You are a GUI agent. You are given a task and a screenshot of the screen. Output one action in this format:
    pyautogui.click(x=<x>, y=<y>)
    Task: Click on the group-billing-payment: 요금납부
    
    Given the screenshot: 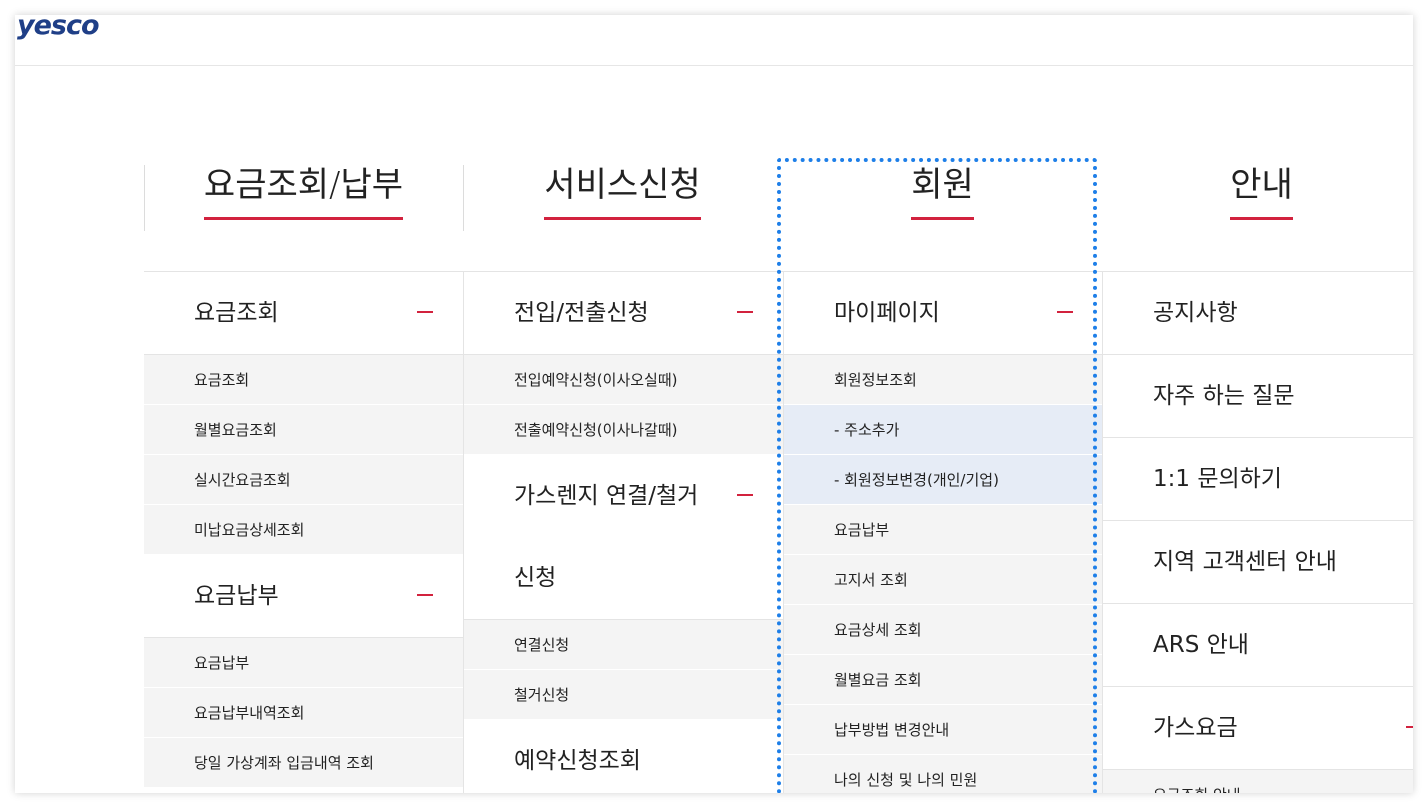 What is the action you would take?
    pyautogui.click(x=303, y=596)
    